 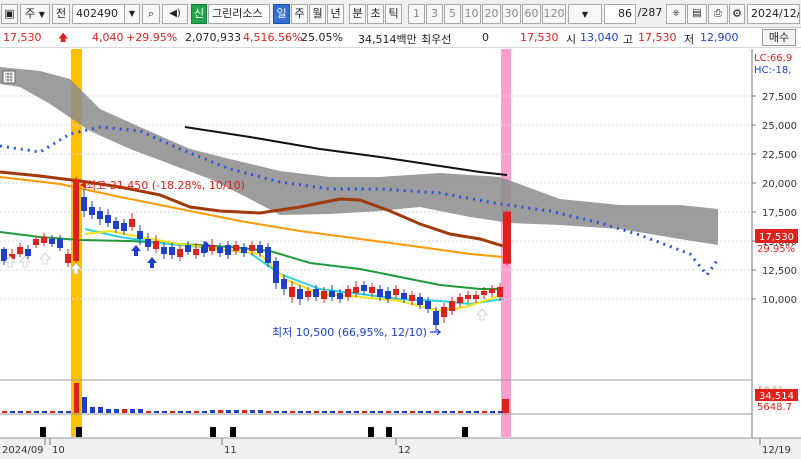 What do you see at coordinates (697, 14) in the screenshot?
I see `save-icon: ▤` at bounding box center [697, 14].